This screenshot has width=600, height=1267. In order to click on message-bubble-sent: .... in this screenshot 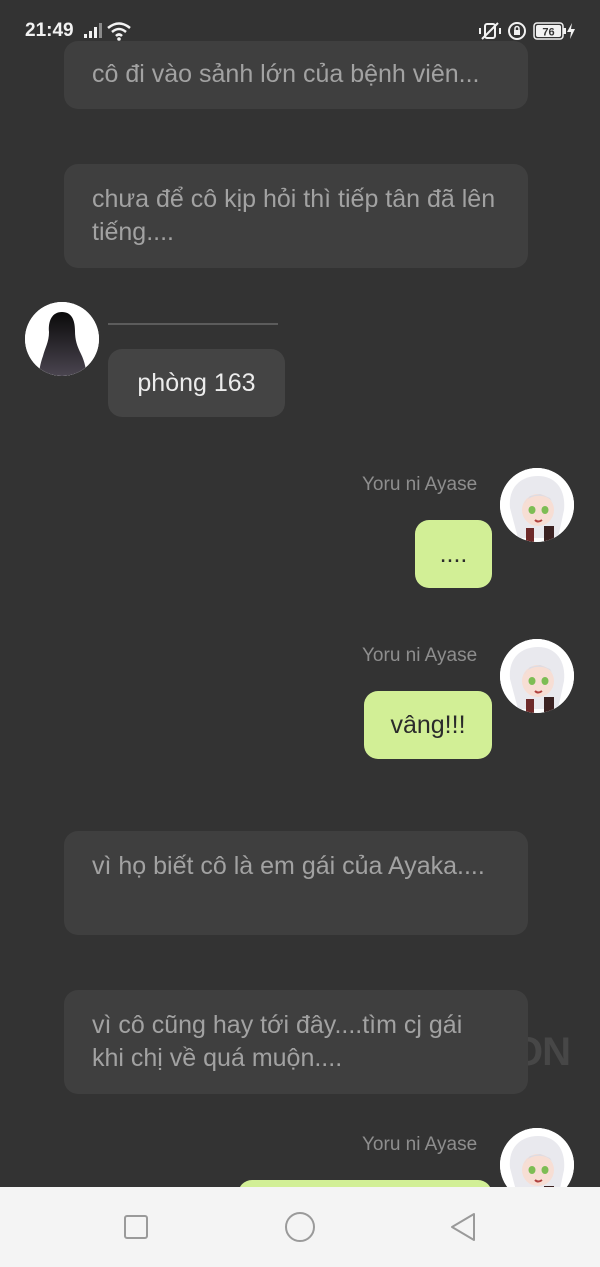, I will do `click(453, 554)`.